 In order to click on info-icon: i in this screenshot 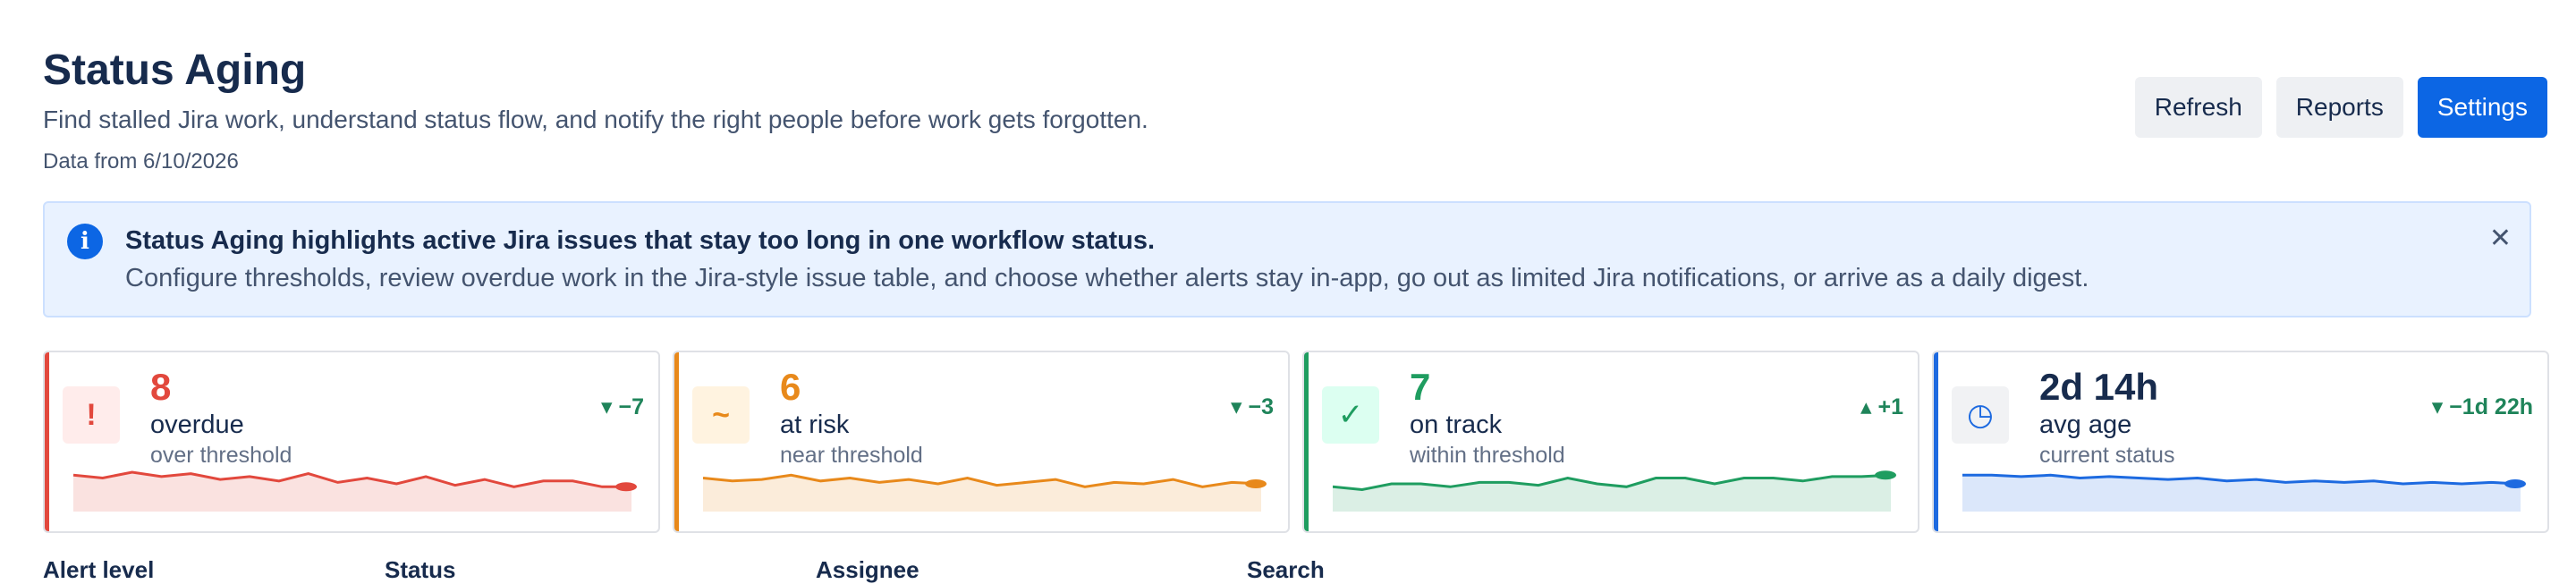, I will do `click(85, 241)`.